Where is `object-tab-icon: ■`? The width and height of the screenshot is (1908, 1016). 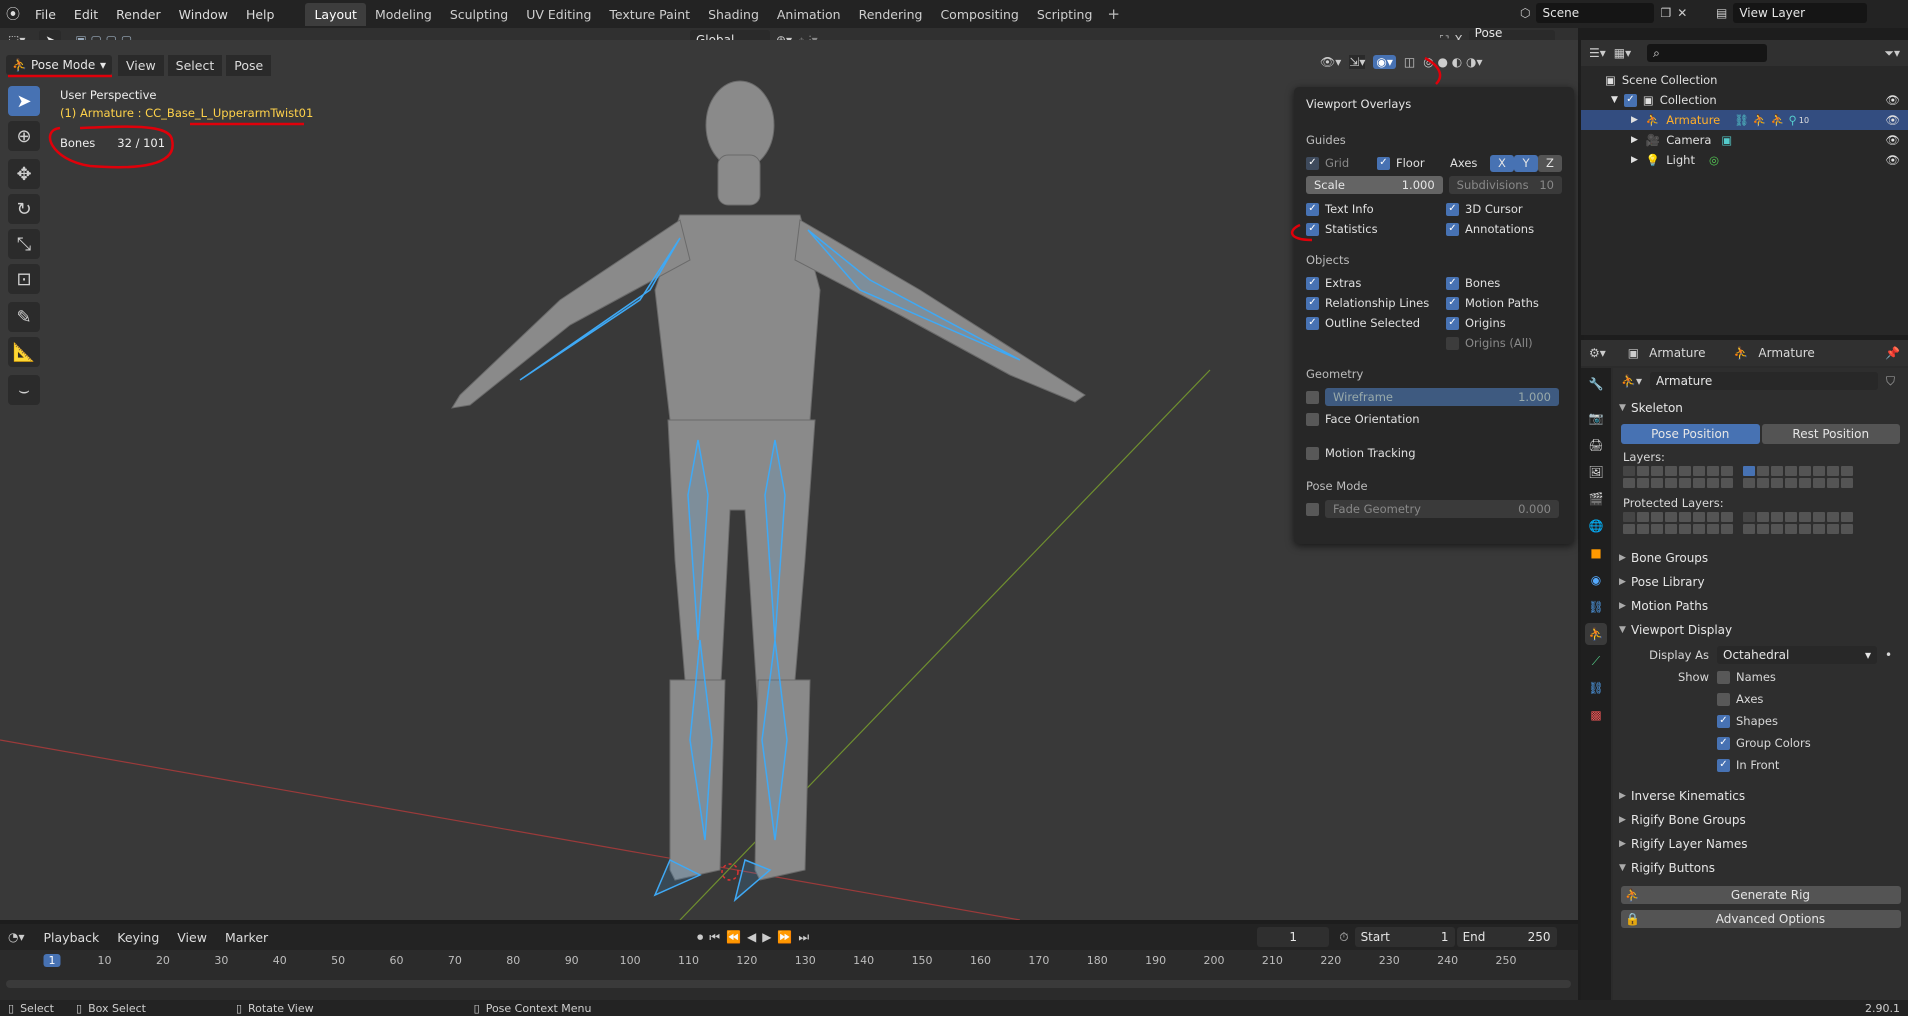 object-tab-icon: ■ is located at coordinates (1596, 553).